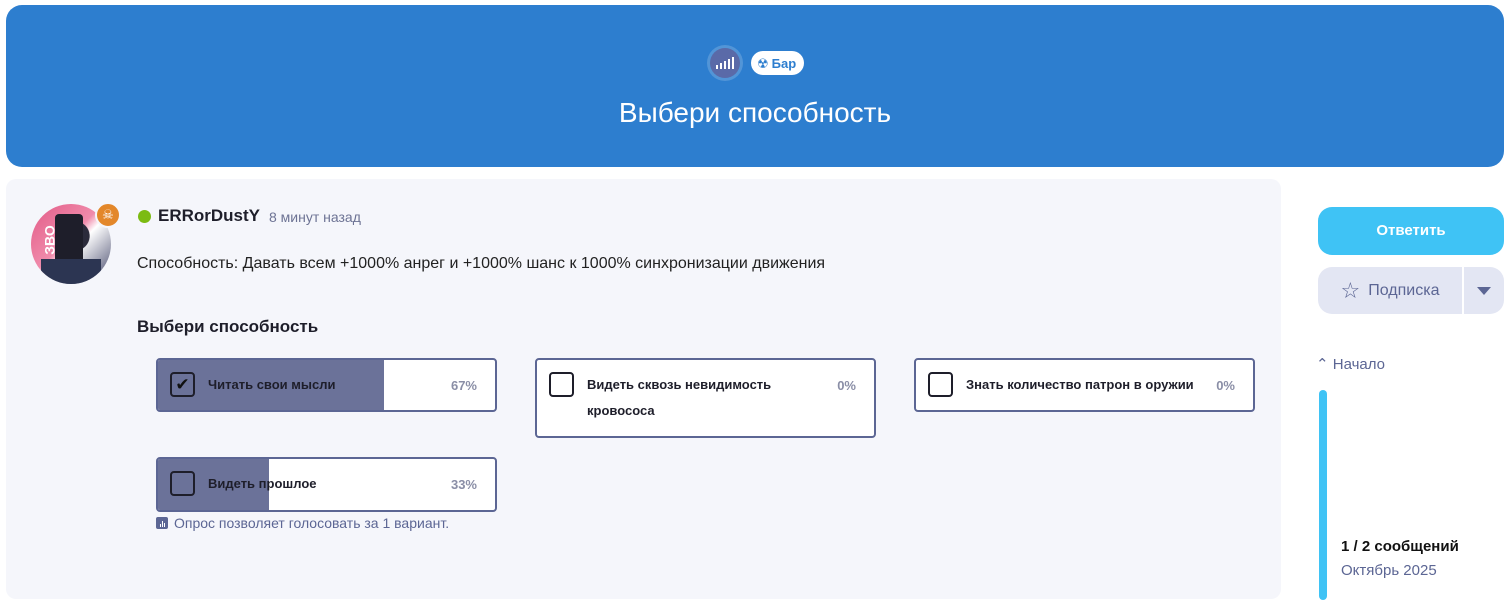 The width and height of the screenshot is (1504, 600). Describe the element at coordinates (763, 63) in the screenshot. I see `radiation-icon: ☢` at that location.